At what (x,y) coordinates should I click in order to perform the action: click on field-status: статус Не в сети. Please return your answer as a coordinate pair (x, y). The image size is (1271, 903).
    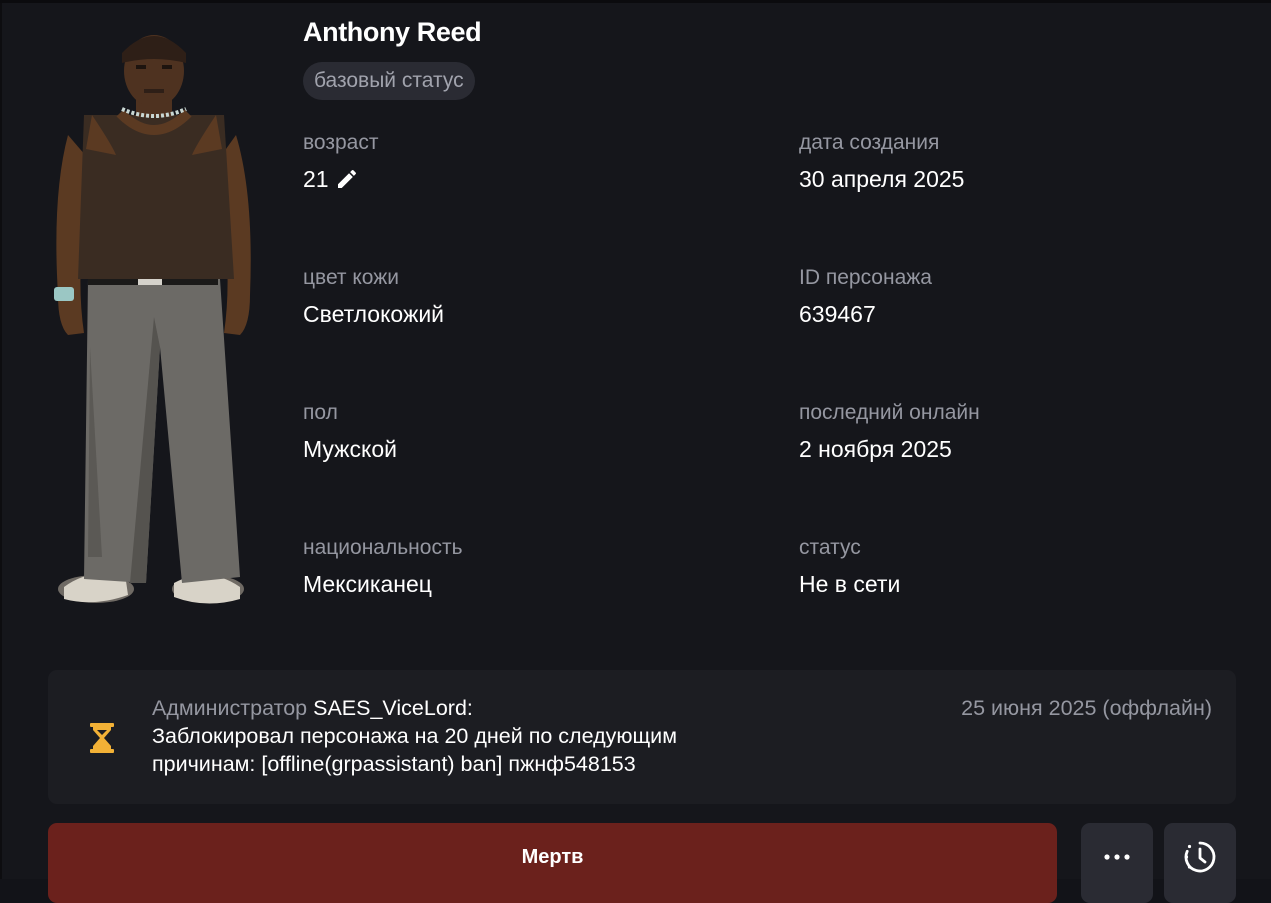
    Looking at the image, I should click on (849, 567).